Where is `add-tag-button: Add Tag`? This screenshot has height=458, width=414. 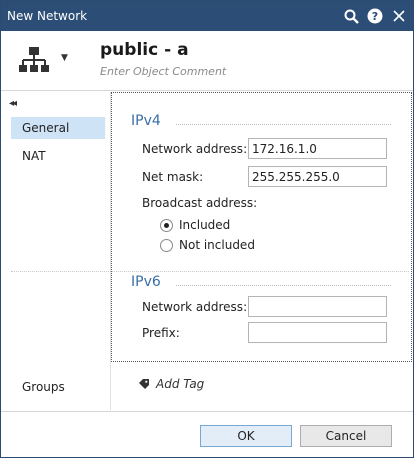
add-tag-button: Add Tag is located at coordinates (171, 384).